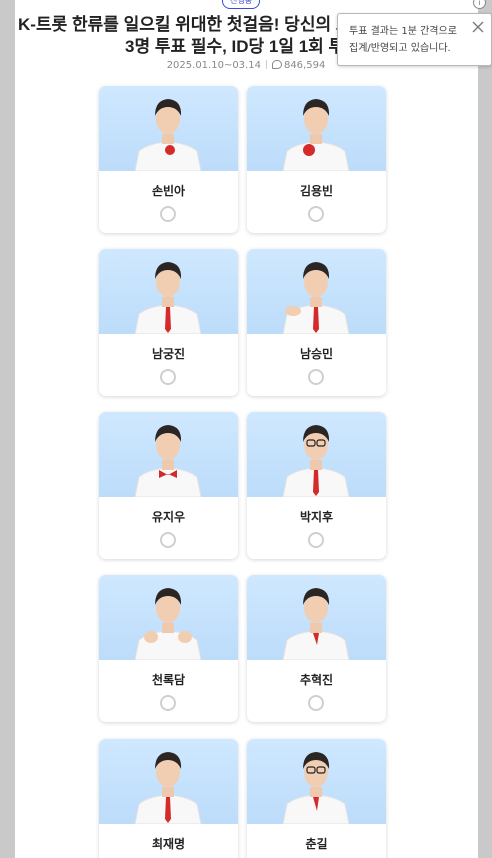 Image resolution: width=492 pixels, height=858 pixels. I want to click on comment-count: 846,594, so click(304, 65).